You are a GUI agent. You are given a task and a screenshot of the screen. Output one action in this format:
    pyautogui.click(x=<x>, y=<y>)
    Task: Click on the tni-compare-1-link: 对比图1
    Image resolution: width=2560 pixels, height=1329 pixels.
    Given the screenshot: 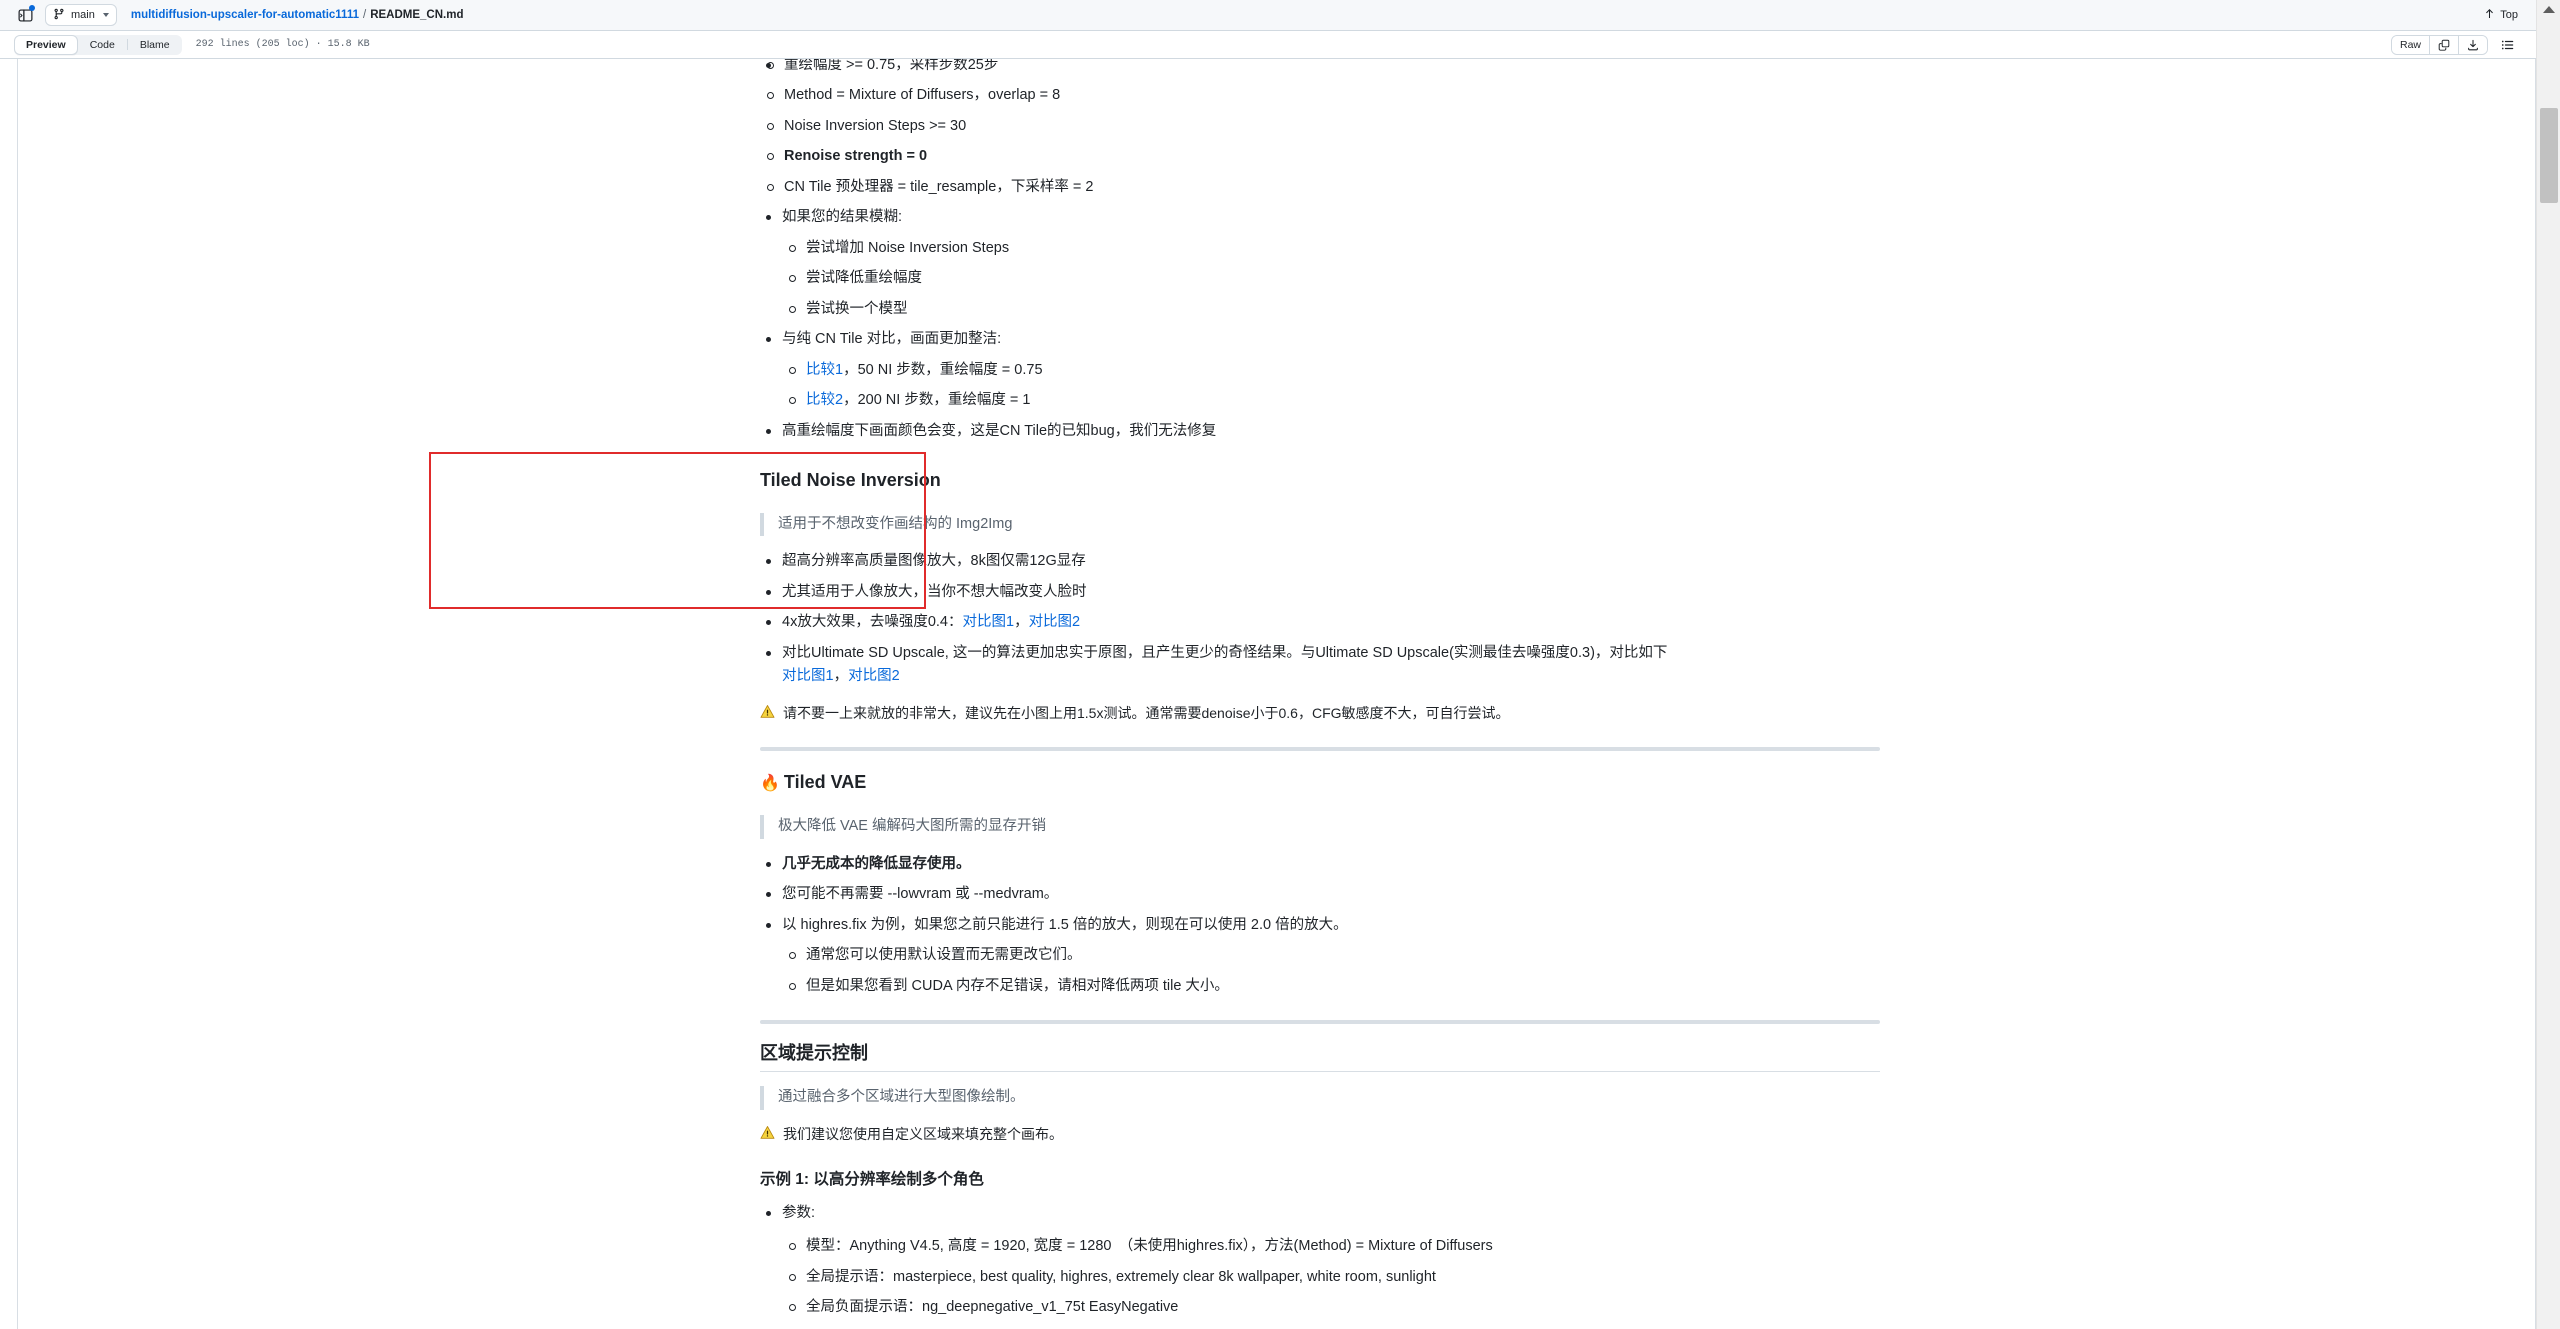 What is the action you would take?
    pyautogui.click(x=988, y=622)
    